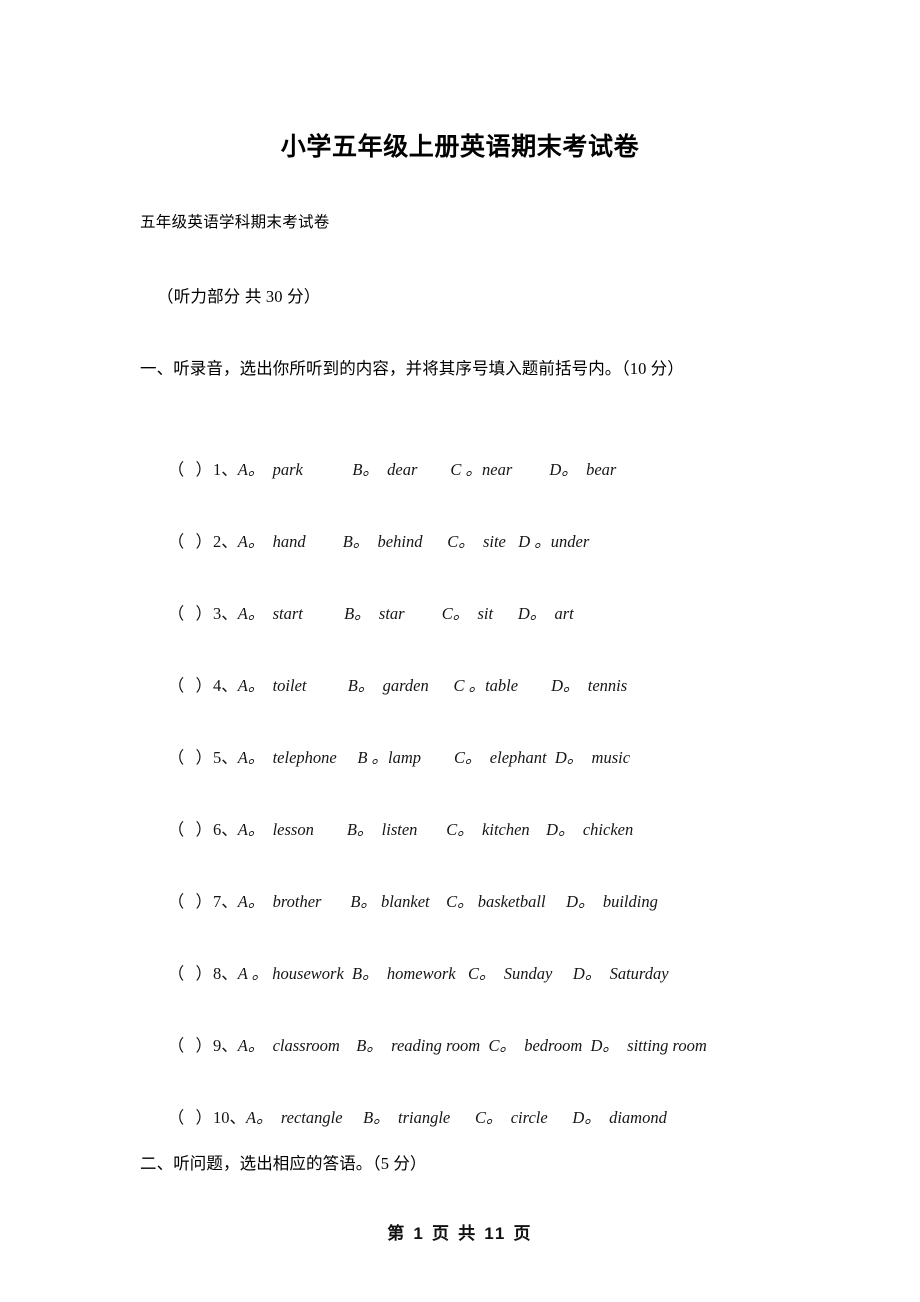 This screenshot has height=1302, width=920. I want to click on question-options-3: A。 start B。 star C。 sit D。 art, so click(405, 613).